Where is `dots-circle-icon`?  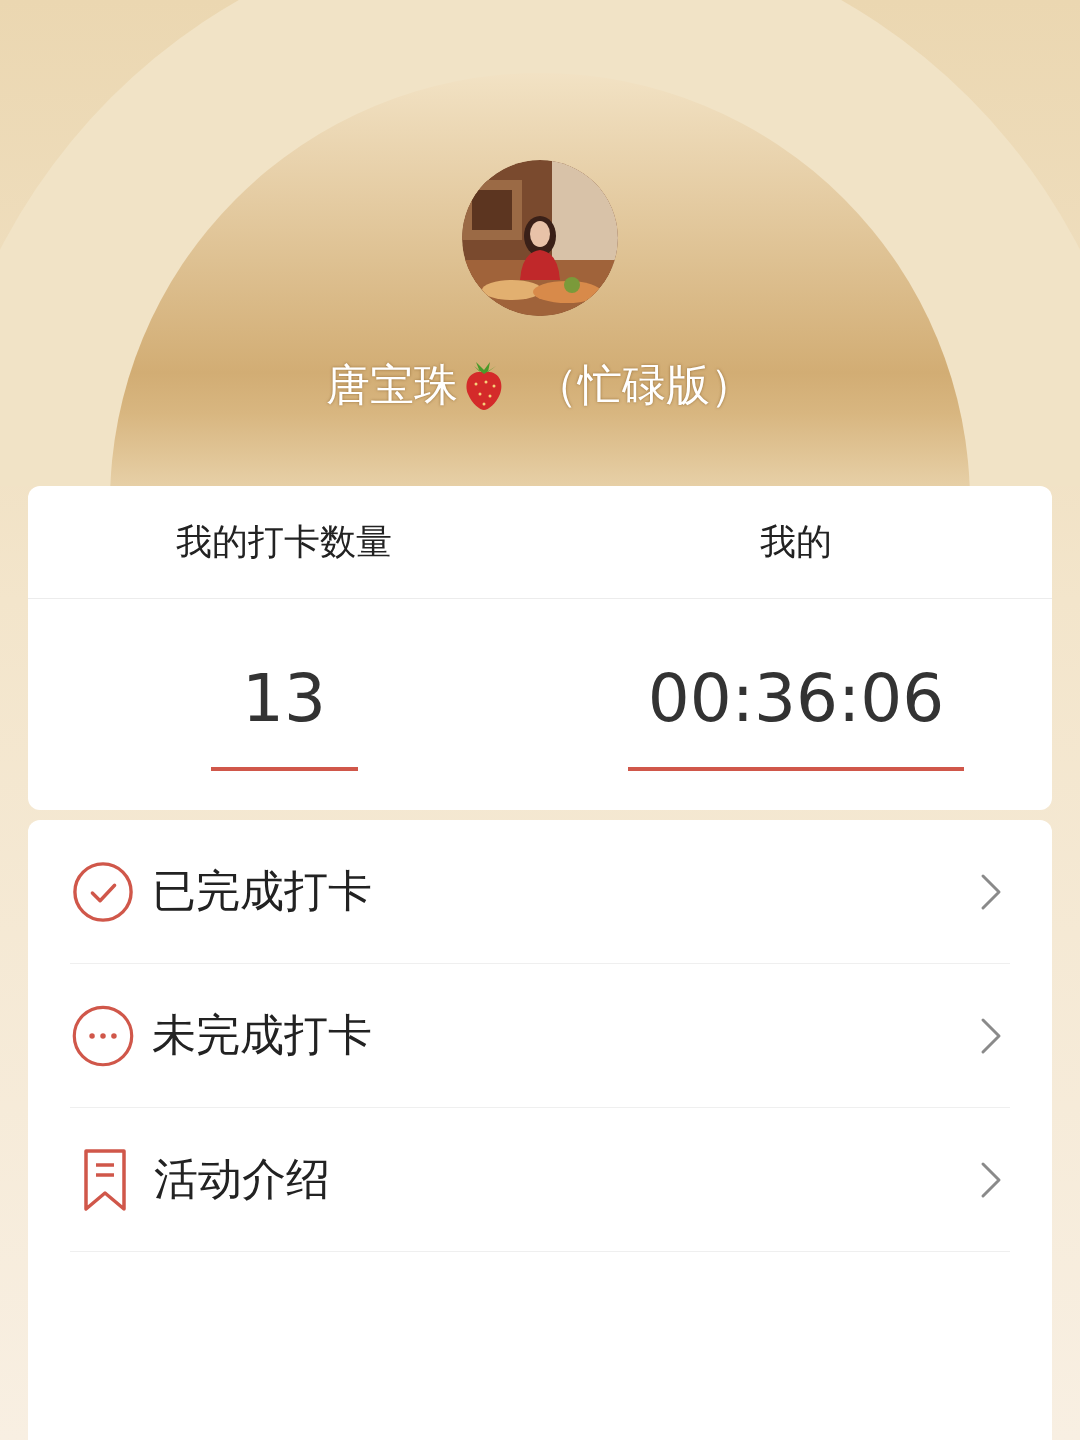
dots-circle-icon is located at coordinates (103, 1035).